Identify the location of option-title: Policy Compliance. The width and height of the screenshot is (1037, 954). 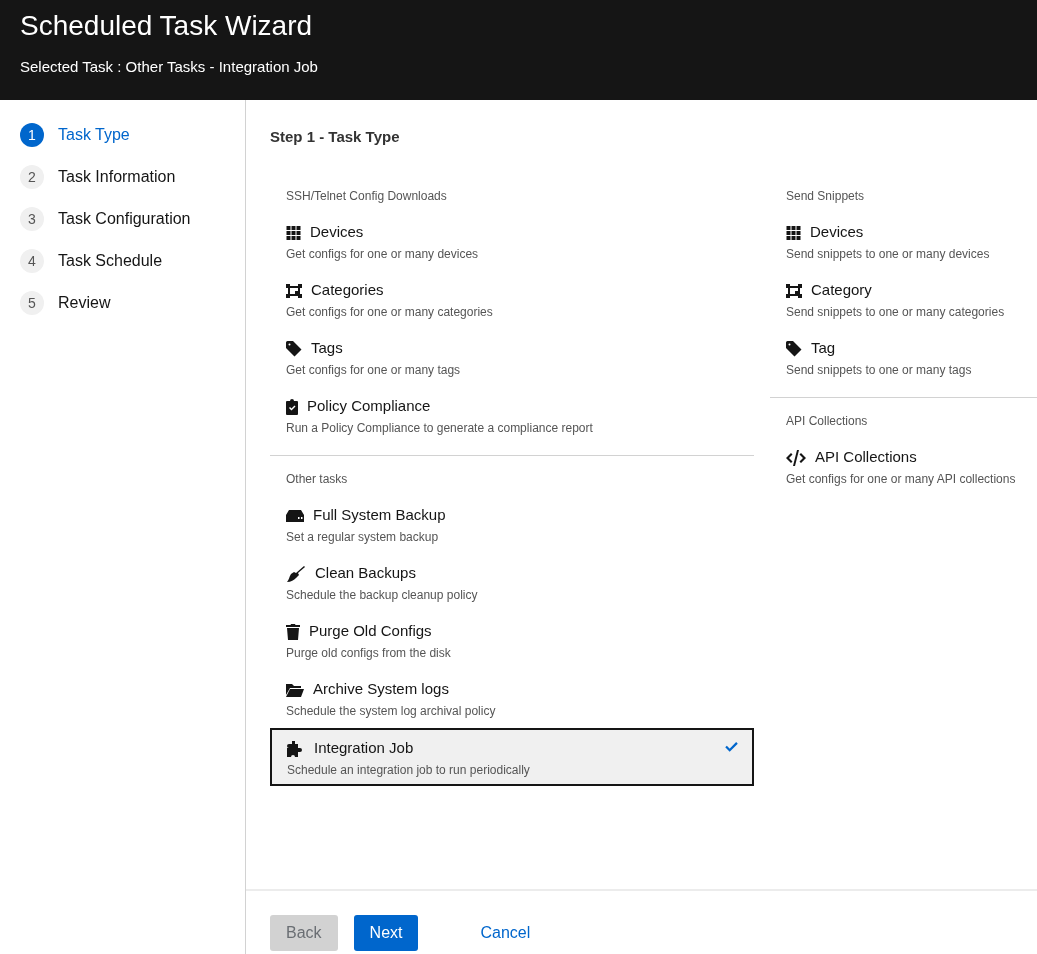
(369, 406).